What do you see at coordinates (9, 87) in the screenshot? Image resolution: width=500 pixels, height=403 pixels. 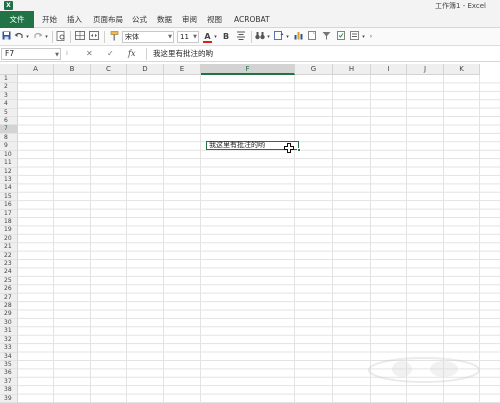 I see `row-header-2: 2` at bounding box center [9, 87].